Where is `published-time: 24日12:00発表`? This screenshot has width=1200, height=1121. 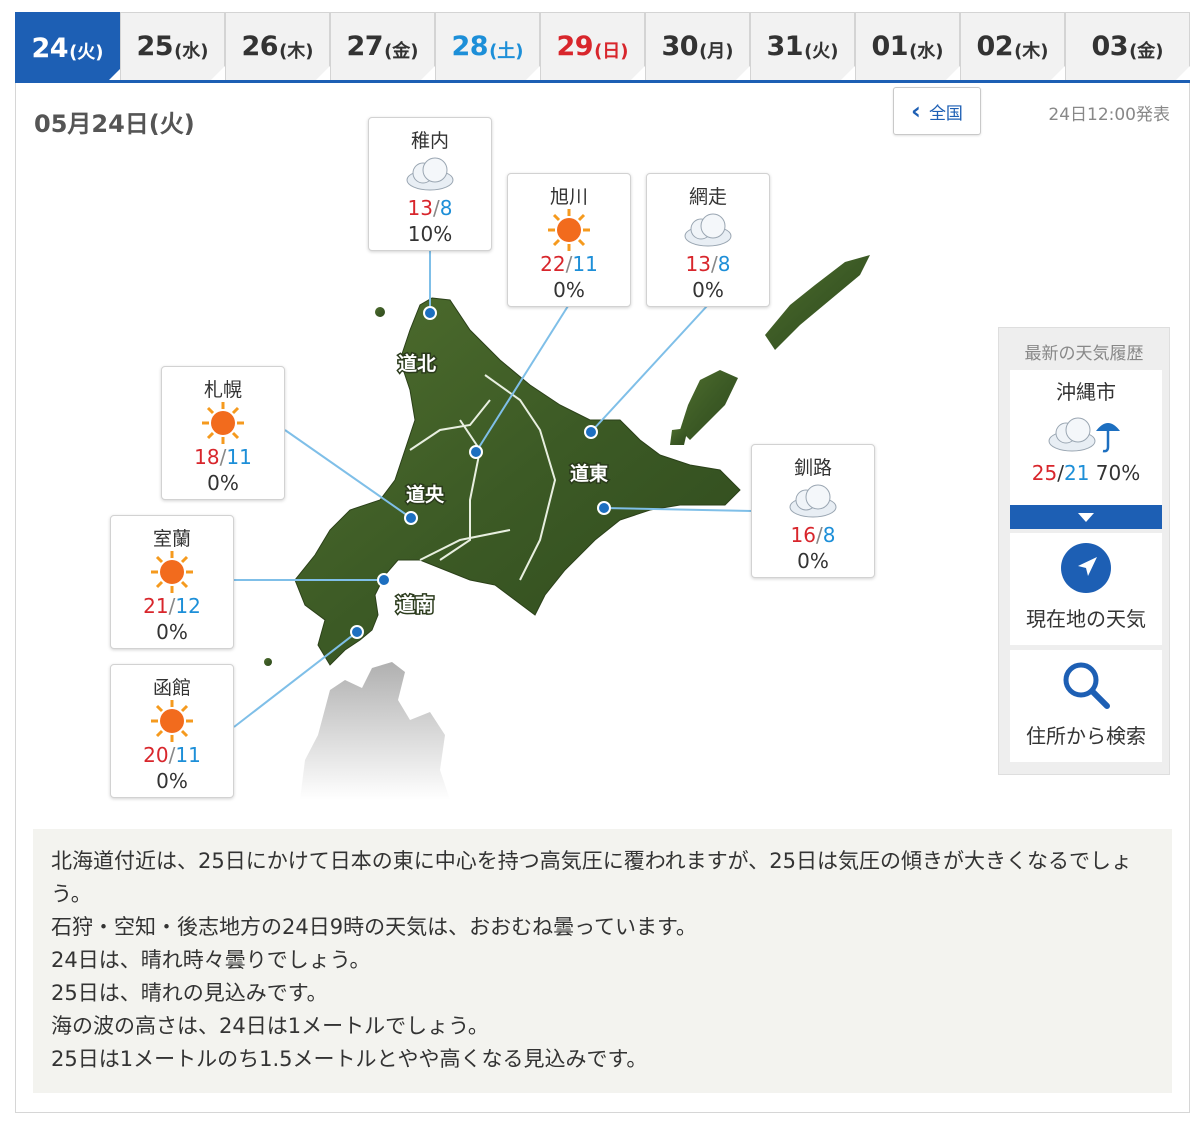 published-time: 24日12:00発表 is located at coordinates (1109, 115).